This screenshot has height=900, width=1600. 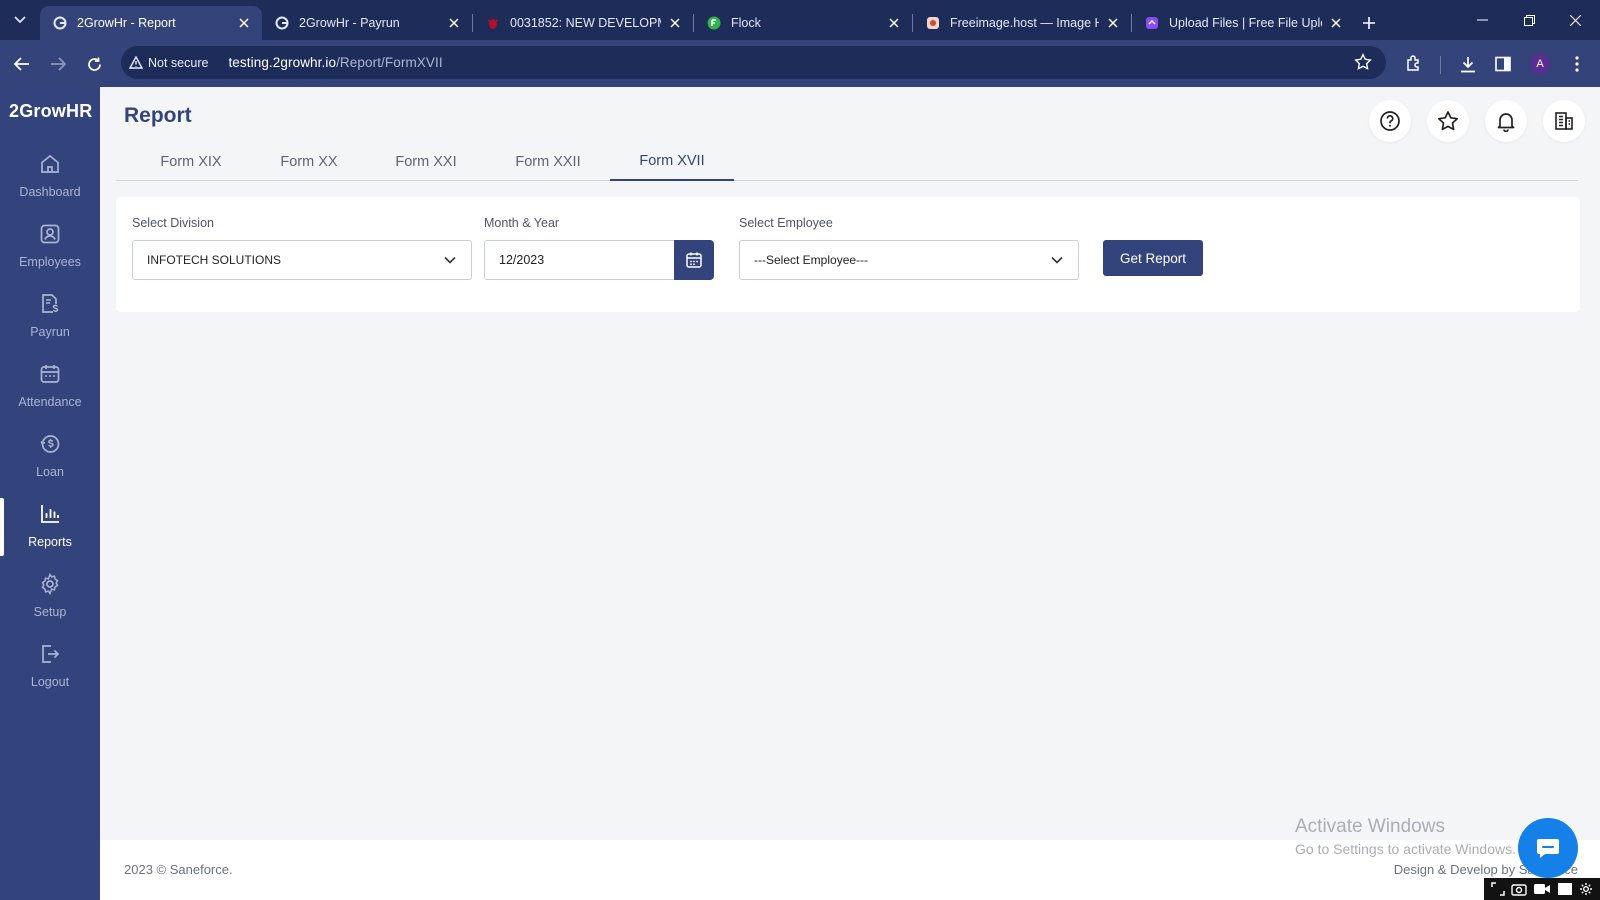 What do you see at coordinates (672, 162) in the screenshot?
I see `tab-form-xvii: Form XVII` at bounding box center [672, 162].